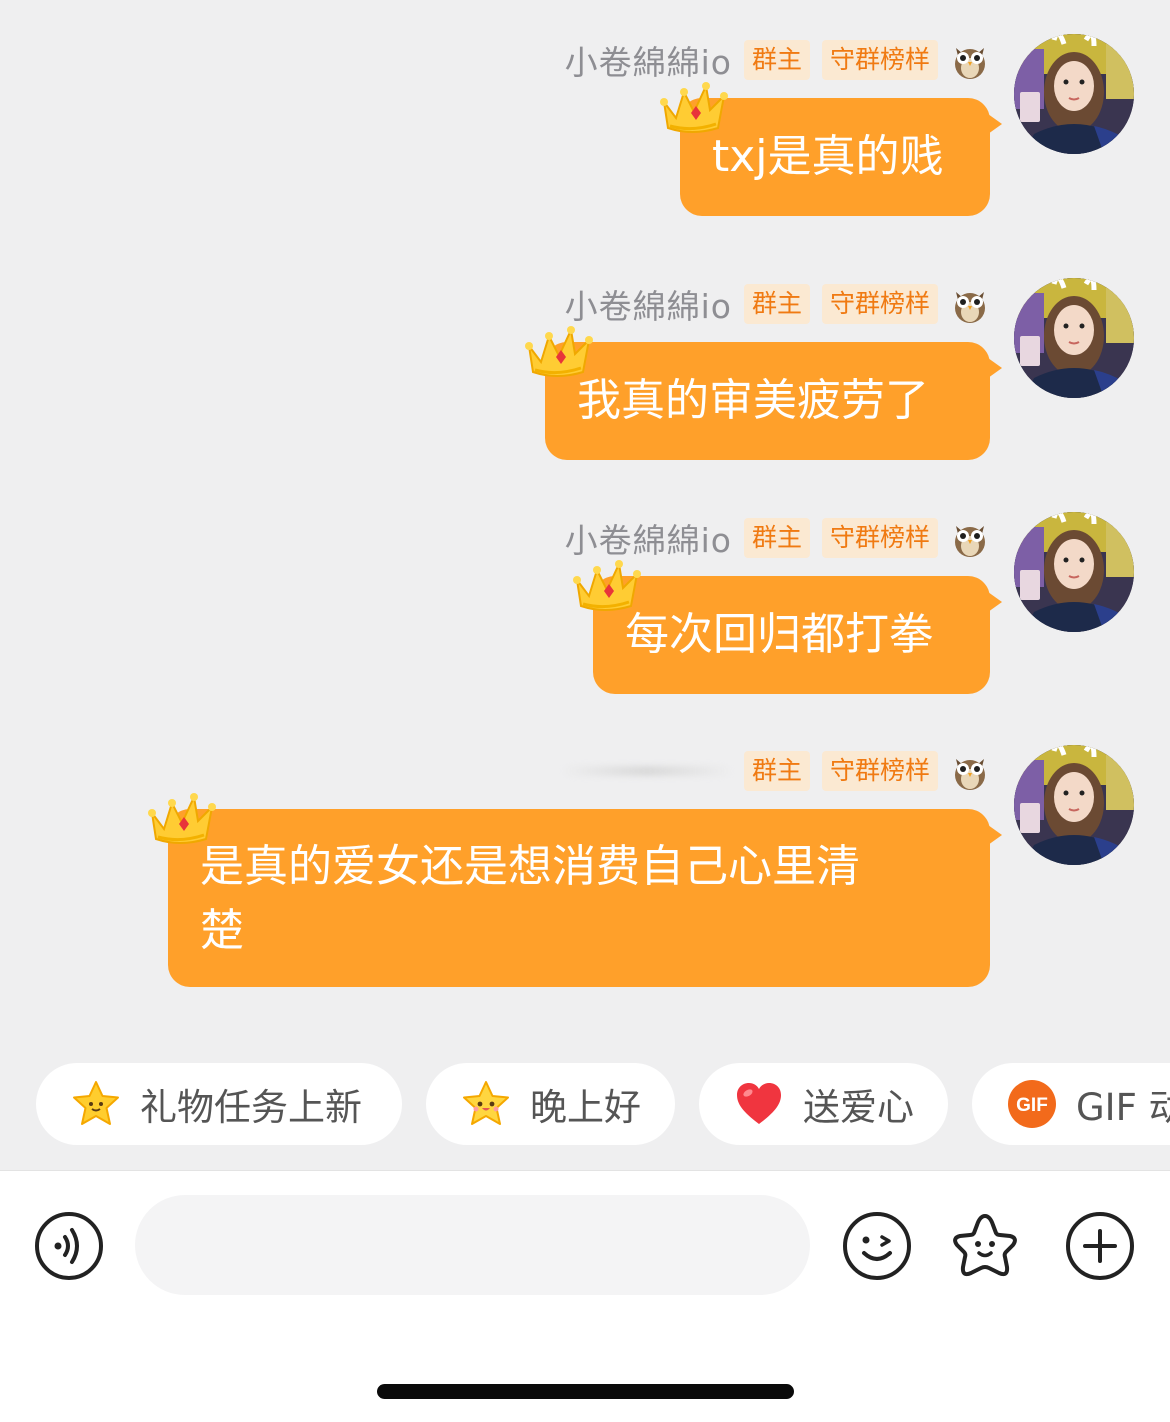  I want to click on star-icon, so click(96, 1103).